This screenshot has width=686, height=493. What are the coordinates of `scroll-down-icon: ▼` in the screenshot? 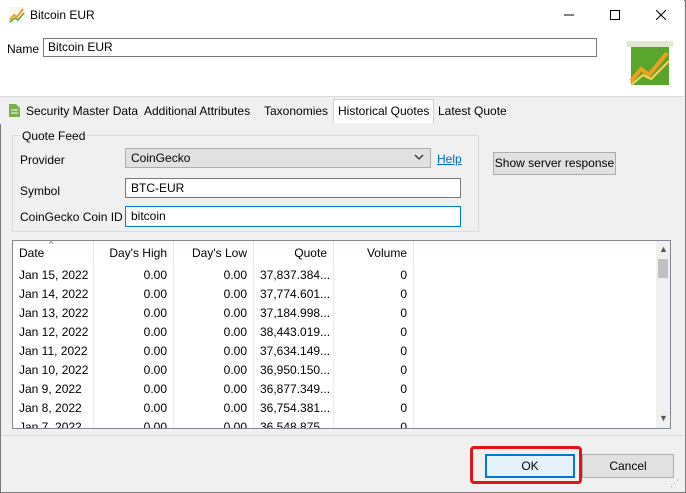 It's located at (663, 418).